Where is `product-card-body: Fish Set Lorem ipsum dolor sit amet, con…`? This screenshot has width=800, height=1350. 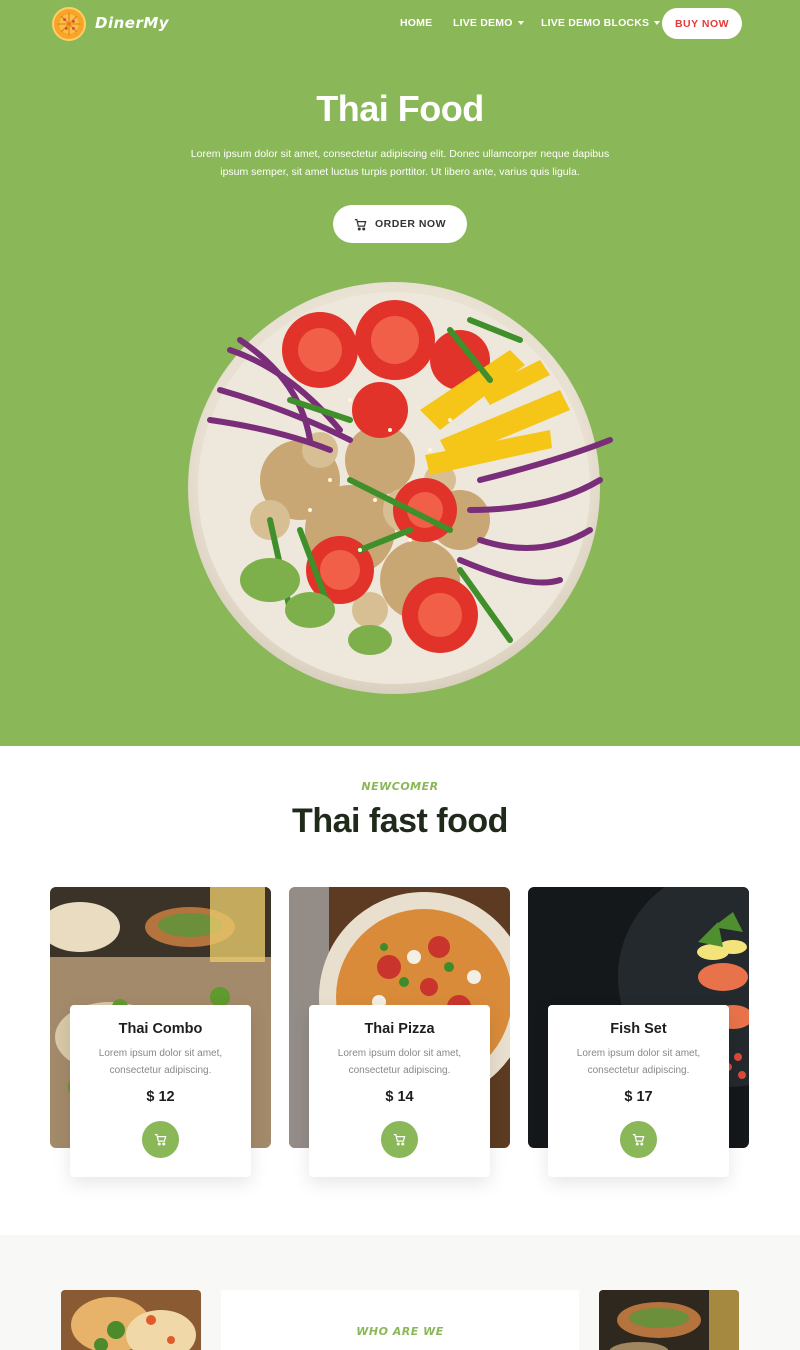 product-card-body: Fish Set Lorem ipsum dolor sit amet, con… is located at coordinates (638, 1091).